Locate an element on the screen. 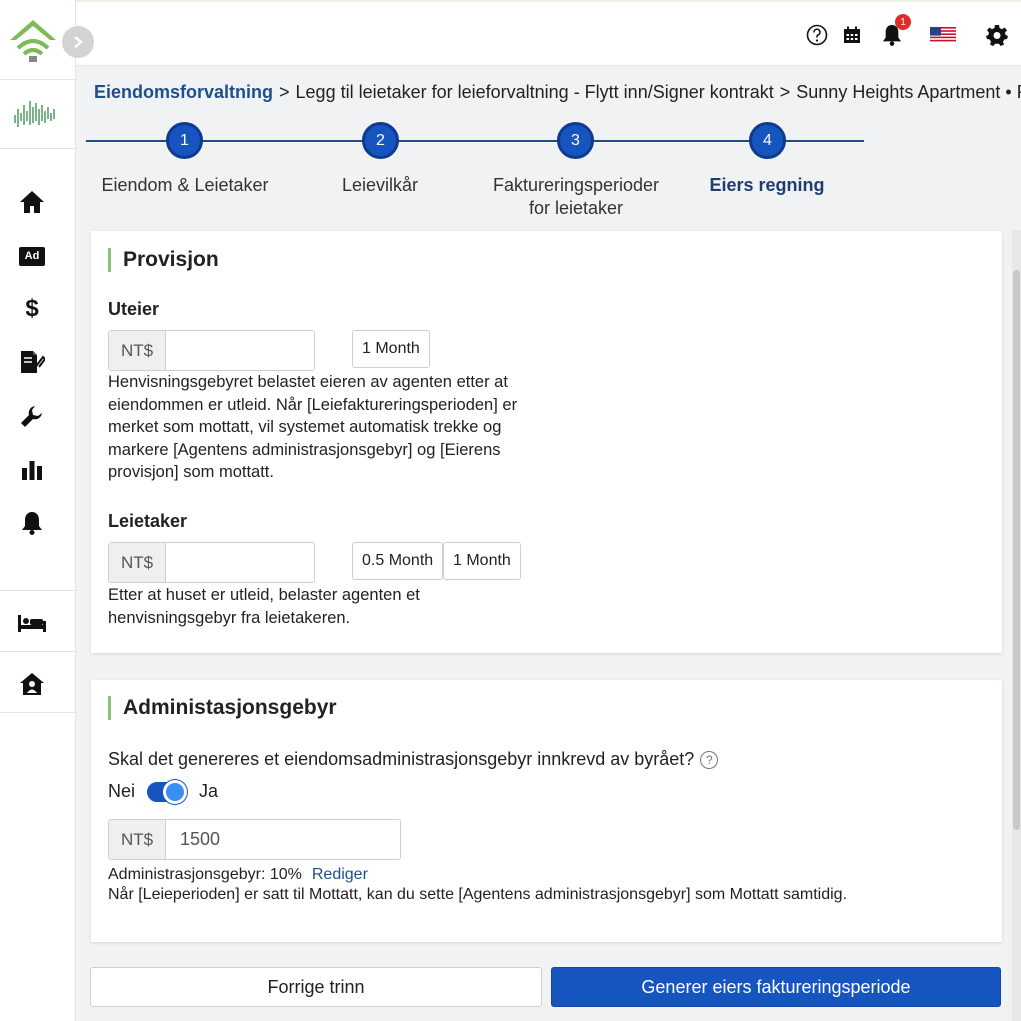 Image resolution: width=1021 pixels, height=1021 pixels. admin-fee-toggle-row: Nei Ja is located at coordinates (163, 791).